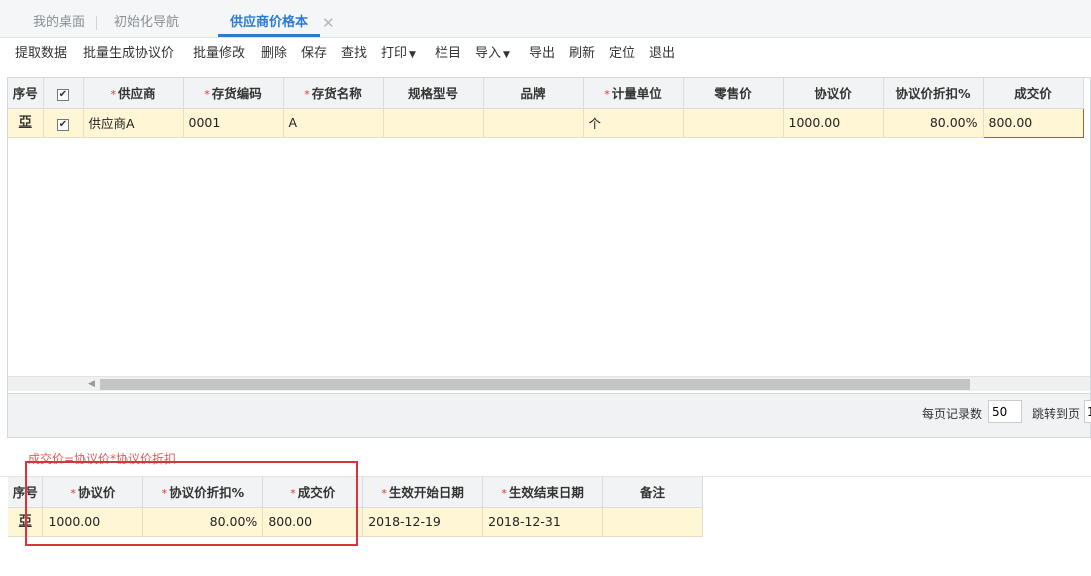 The width and height of the screenshot is (1091, 576). Describe the element at coordinates (133, 123) in the screenshot. I see `cell-supplier: 供应商A` at that location.